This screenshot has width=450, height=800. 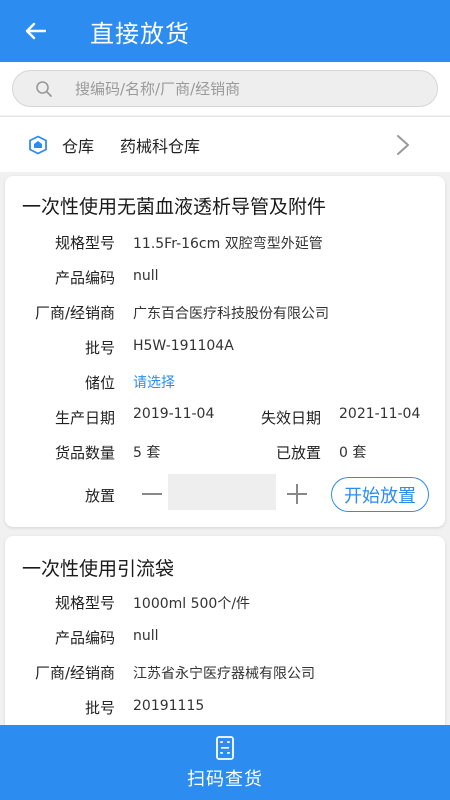 I want to click on plus-icon, so click(x=297, y=494).